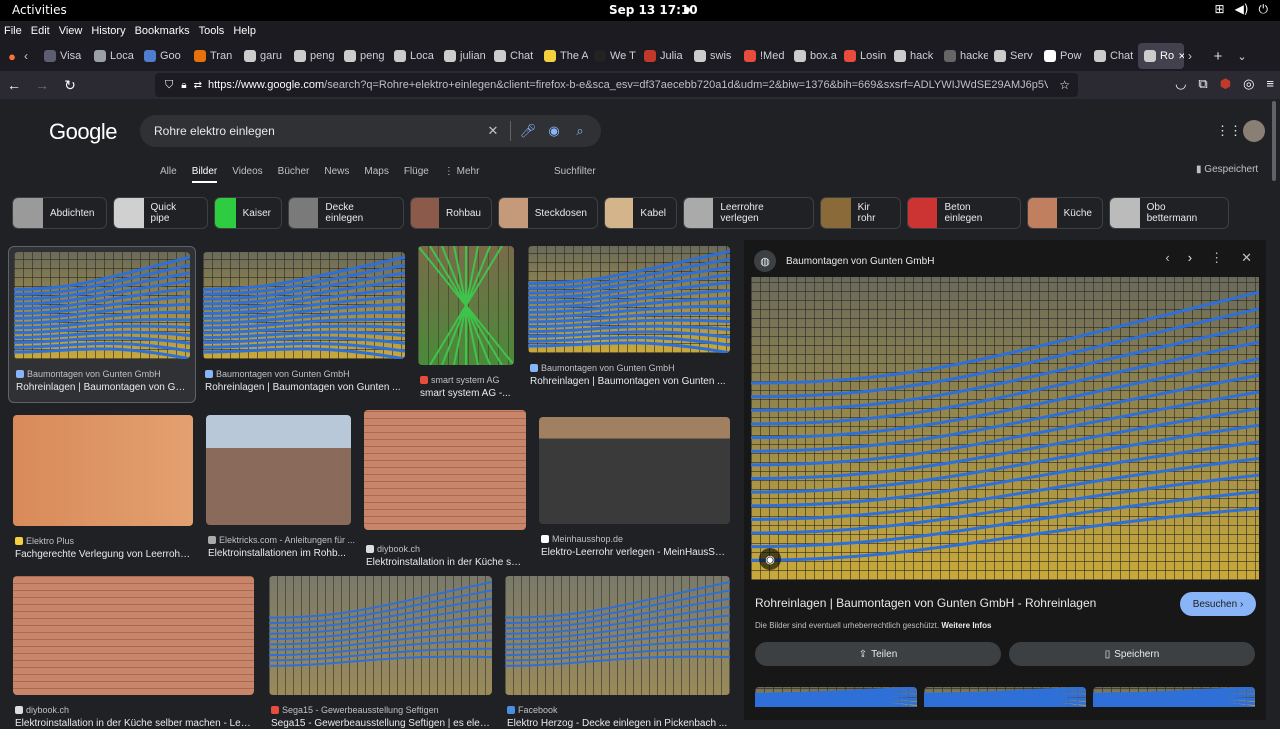 Image resolution: width=1280 pixels, height=729 pixels. What do you see at coordinates (1063, 56) in the screenshot?
I see `tab: Pow` at bounding box center [1063, 56].